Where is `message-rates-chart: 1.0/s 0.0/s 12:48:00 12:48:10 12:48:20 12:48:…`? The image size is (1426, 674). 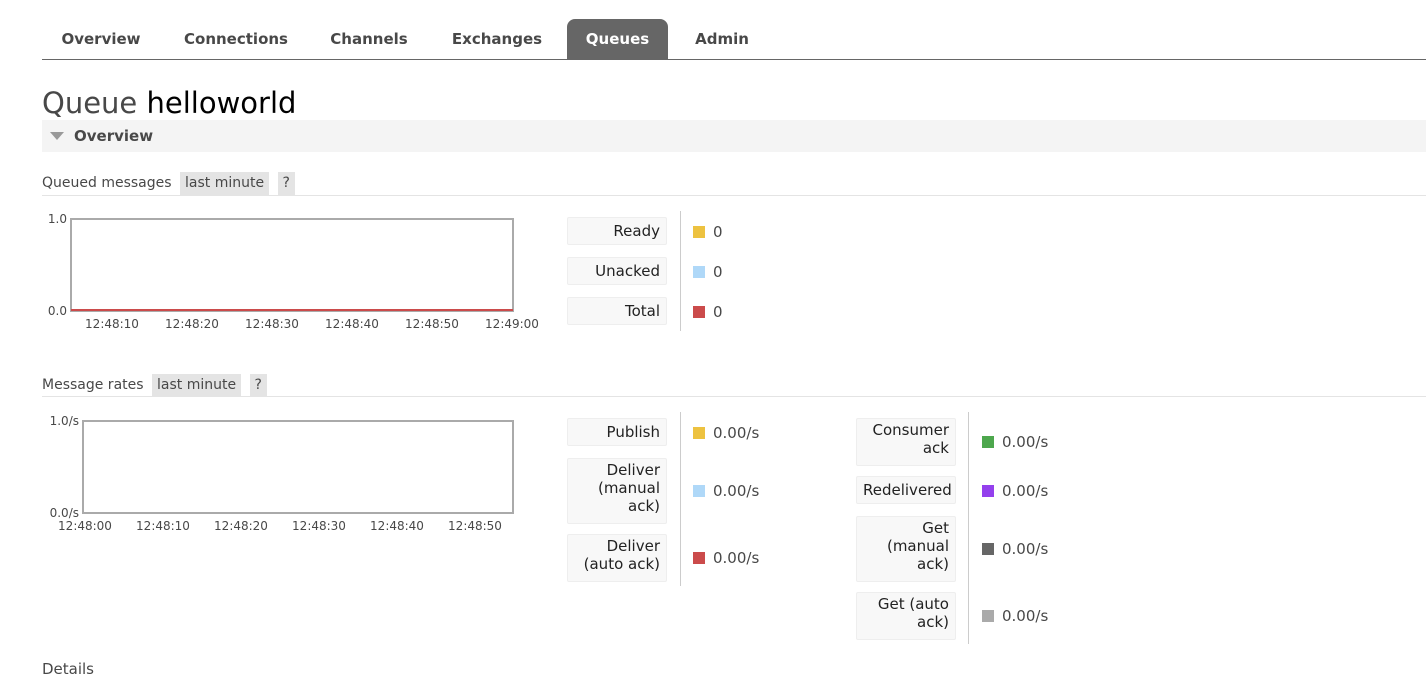 message-rates-chart: 1.0/s 0.0/s 12:48:00 12:48:10 12:48:20 12:48:… is located at coordinates (295, 481).